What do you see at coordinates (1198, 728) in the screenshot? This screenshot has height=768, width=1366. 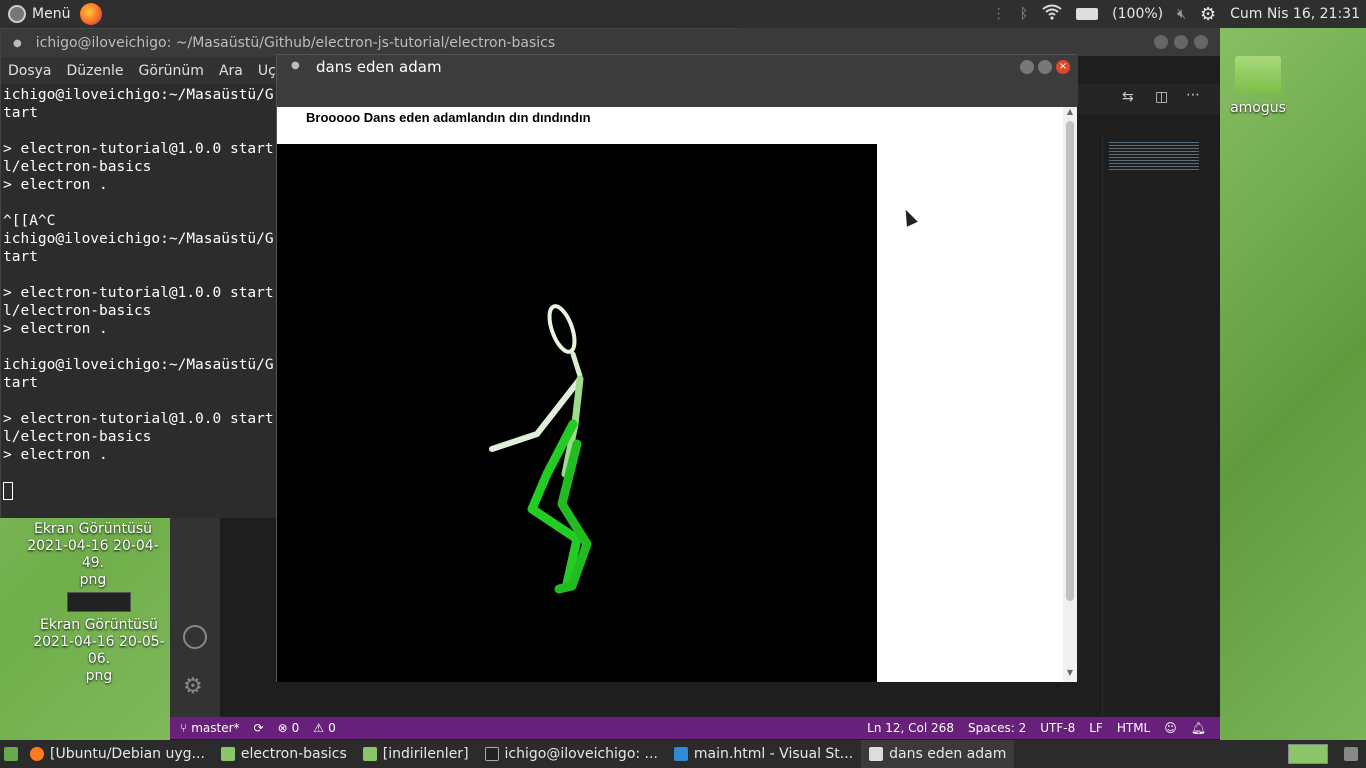 I see `notifications-bell-icon: 🔔︎` at bounding box center [1198, 728].